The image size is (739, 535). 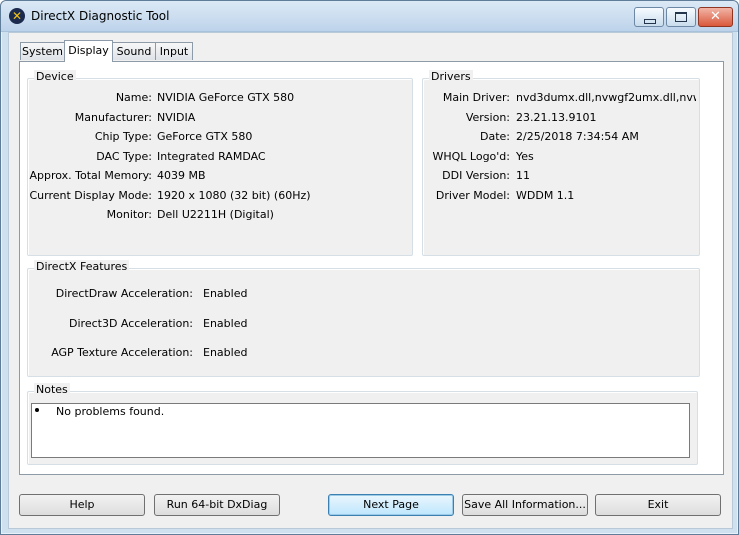 What do you see at coordinates (363, 324) in the screenshot?
I see `feature-row-direct3d: Direct3D Acceleration: Enabled` at bounding box center [363, 324].